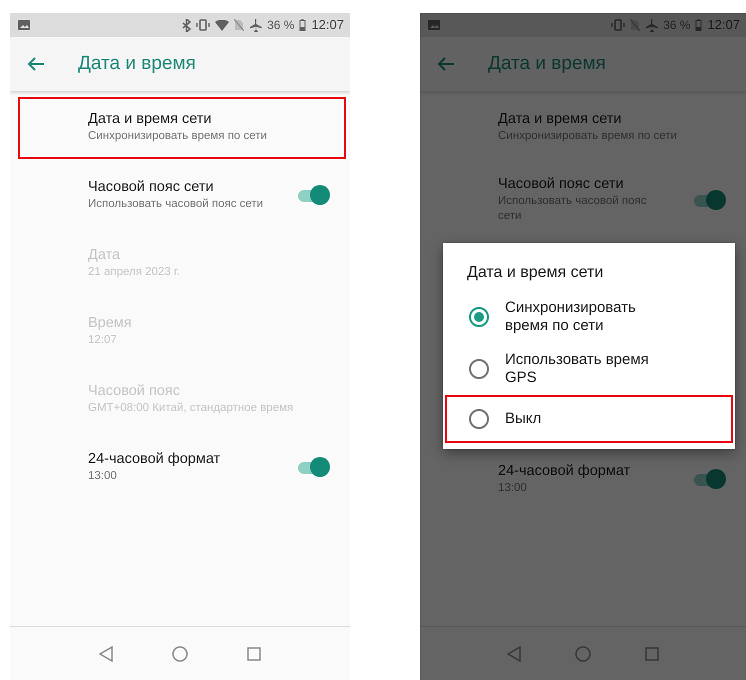 The width and height of the screenshot is (746, 680). Describe the element at coordinates (103, 476) in the screenshot. I see `setting-summary: 13:00` at that location.